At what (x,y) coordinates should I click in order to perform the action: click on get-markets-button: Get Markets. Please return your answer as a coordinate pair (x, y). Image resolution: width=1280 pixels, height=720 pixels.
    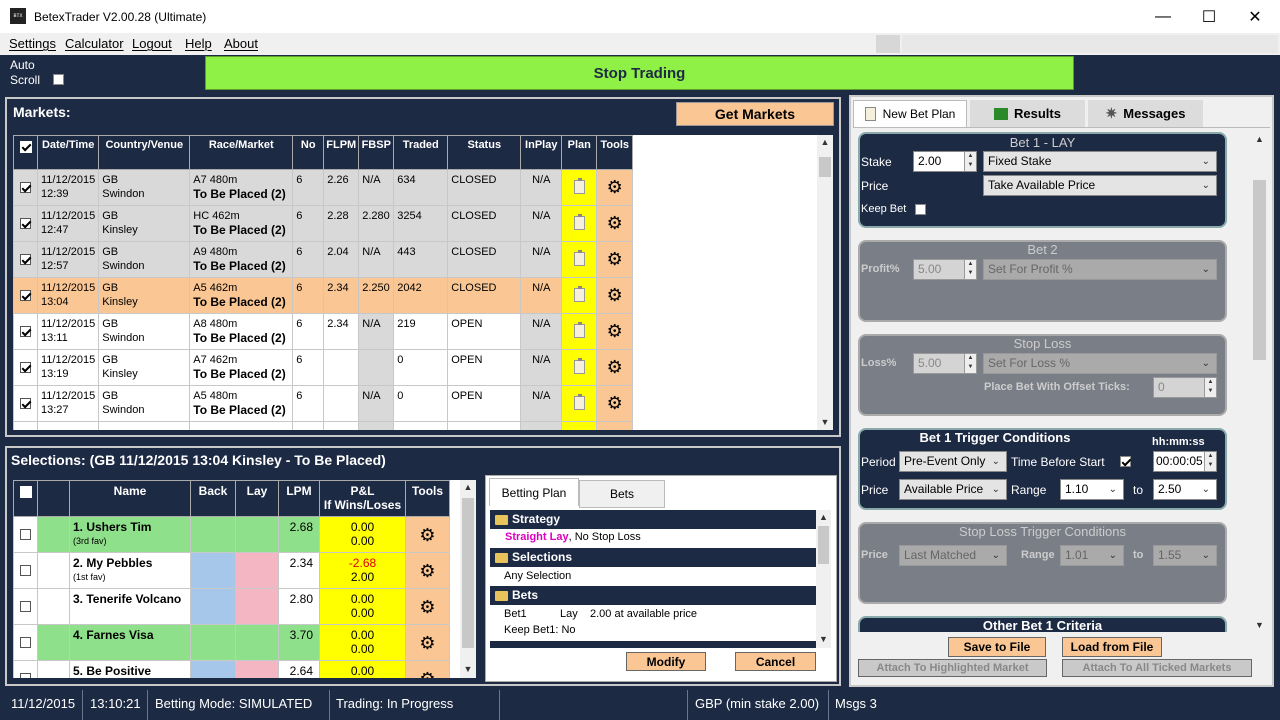
    Looking at the image, I should click on (755, 114).